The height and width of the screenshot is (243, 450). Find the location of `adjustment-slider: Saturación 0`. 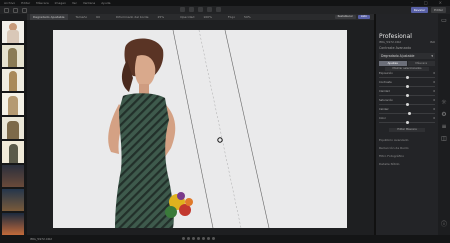

adjustment-slider: Saturación 0 is located at coordinates (407, 103).